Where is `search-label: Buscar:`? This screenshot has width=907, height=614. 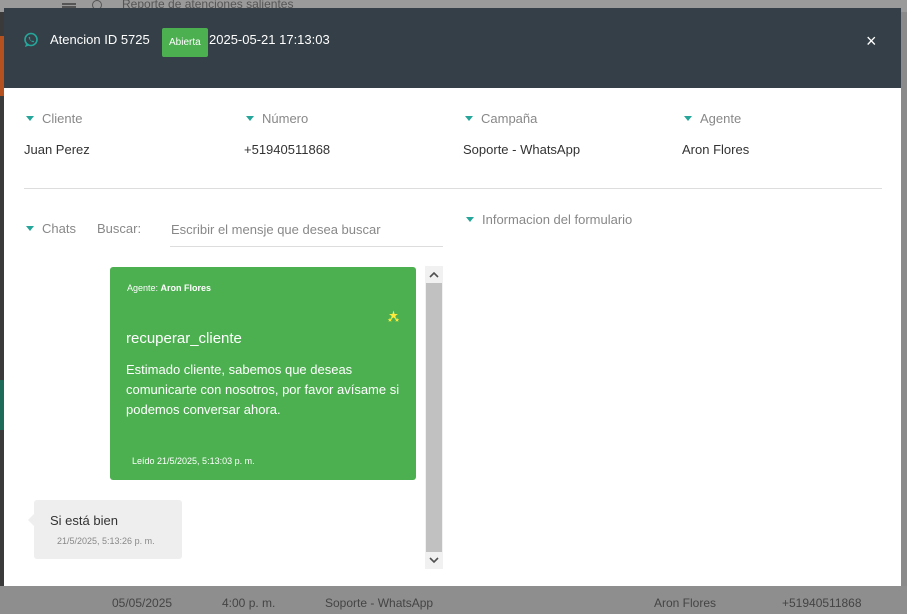
search-label: Buscar: is located at coordinates (119, 228).